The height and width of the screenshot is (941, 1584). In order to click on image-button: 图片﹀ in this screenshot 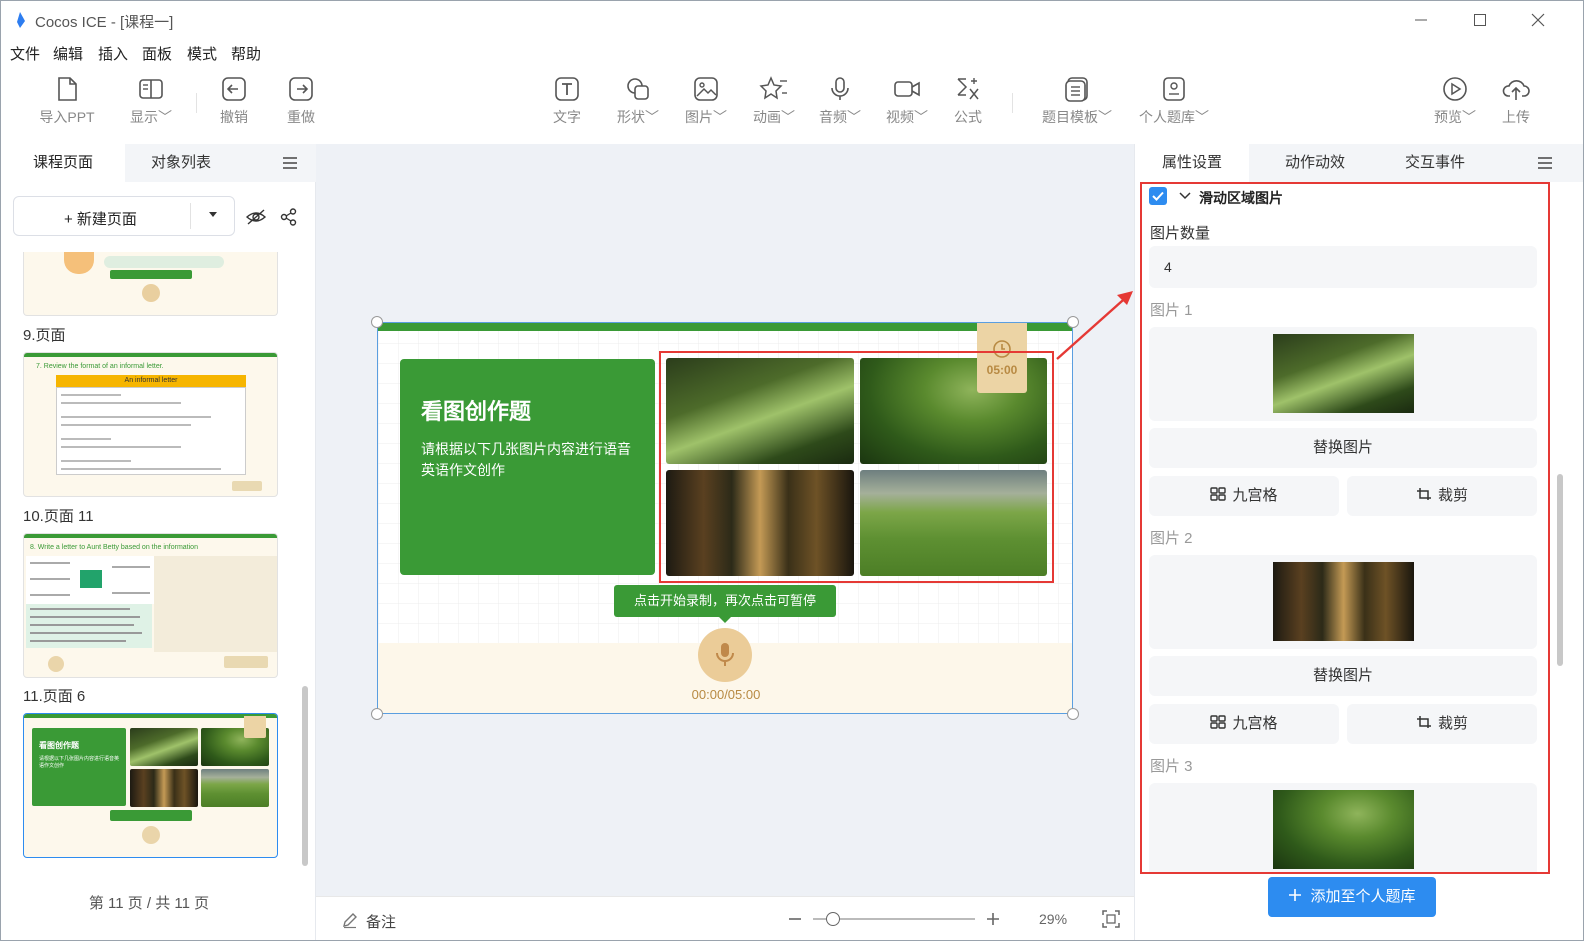, I will do `click(706, 101)`.